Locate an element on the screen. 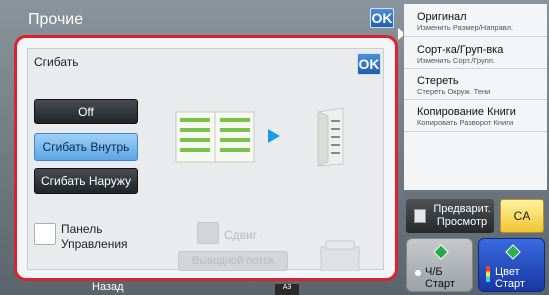  preview-button: Предварит. Просмотр is located at coordinates (450, 216).